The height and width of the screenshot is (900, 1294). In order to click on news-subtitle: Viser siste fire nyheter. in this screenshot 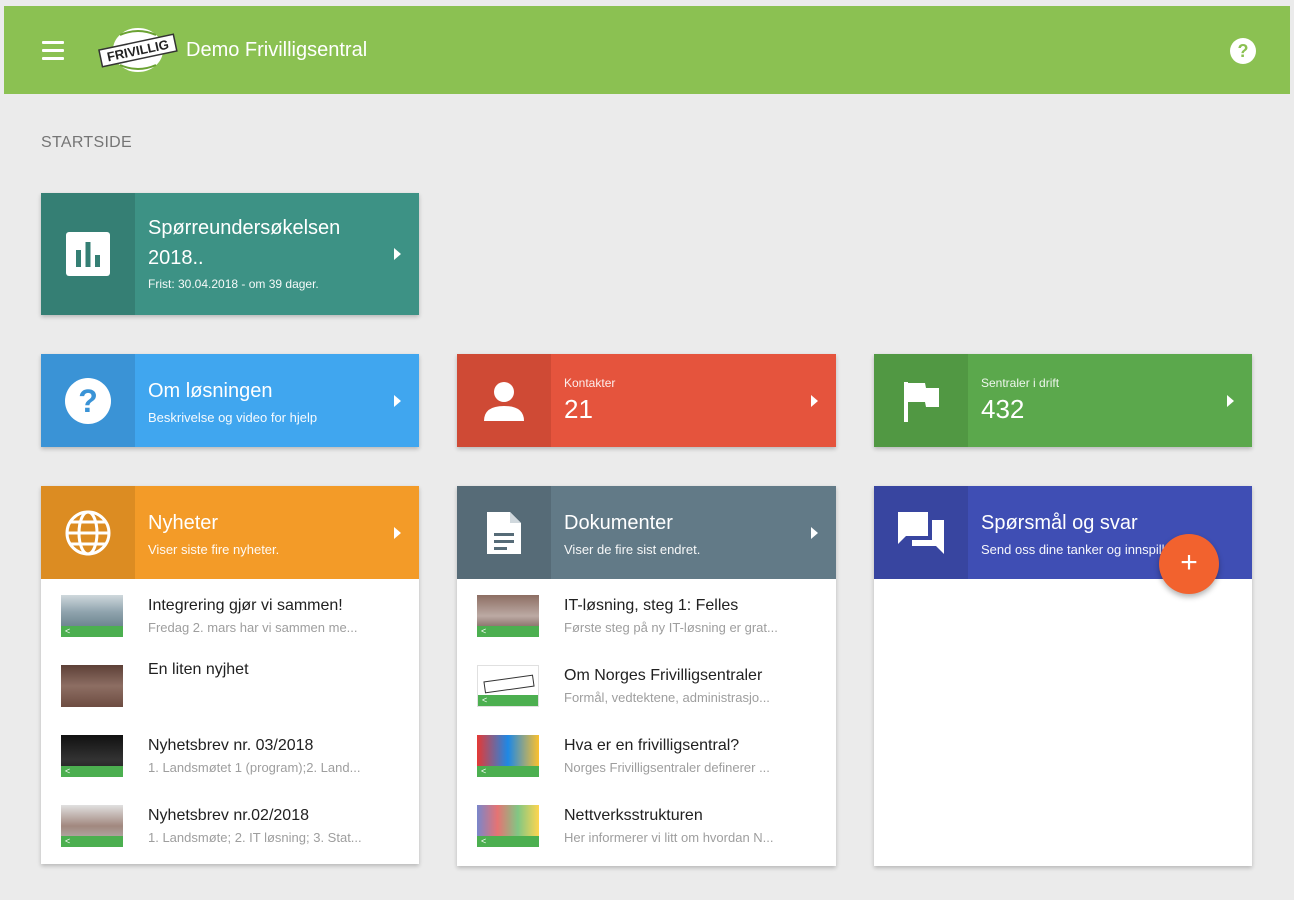, I will do `click(214, 549)`.